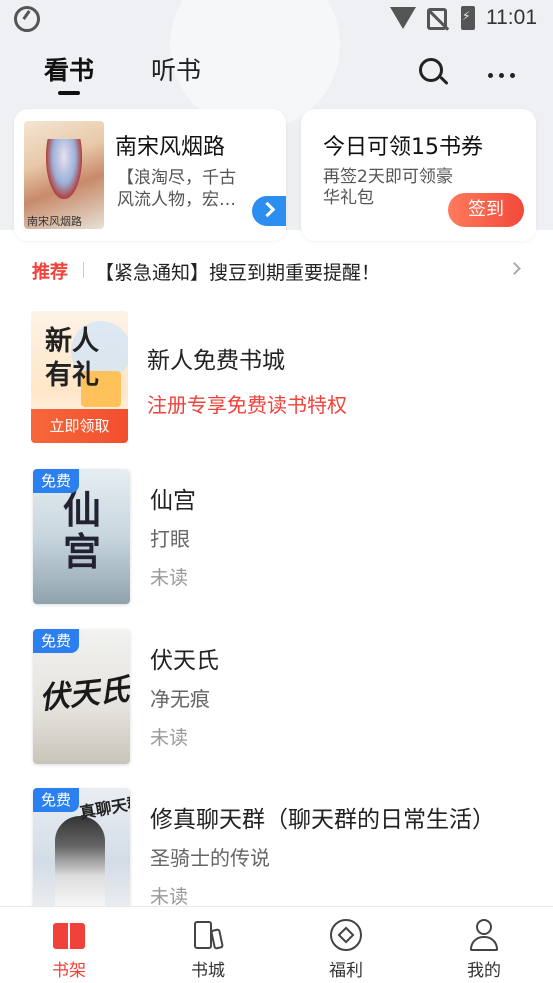  I want to click on promo-title: 新人免费书城, so click(216, 361).